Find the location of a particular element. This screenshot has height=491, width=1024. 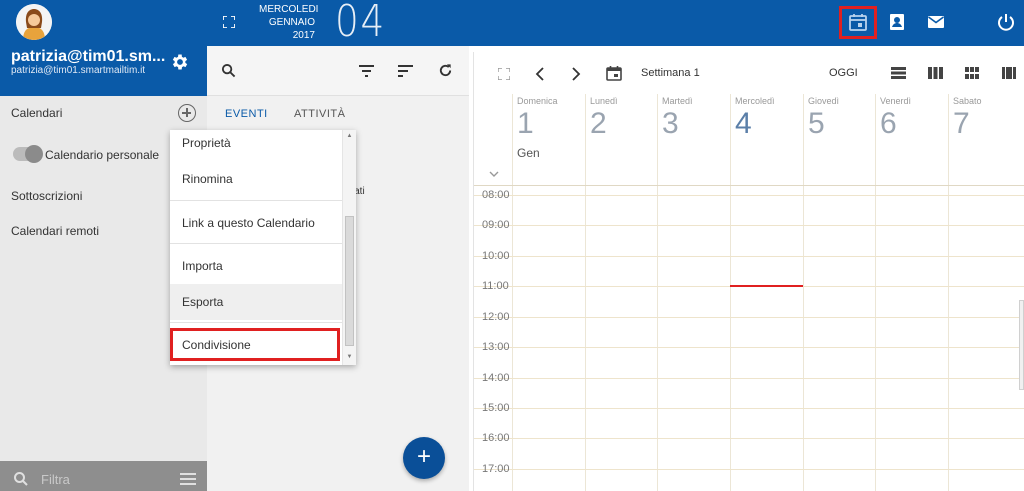

today-button: OGGI is located at coordinates (843, 73).